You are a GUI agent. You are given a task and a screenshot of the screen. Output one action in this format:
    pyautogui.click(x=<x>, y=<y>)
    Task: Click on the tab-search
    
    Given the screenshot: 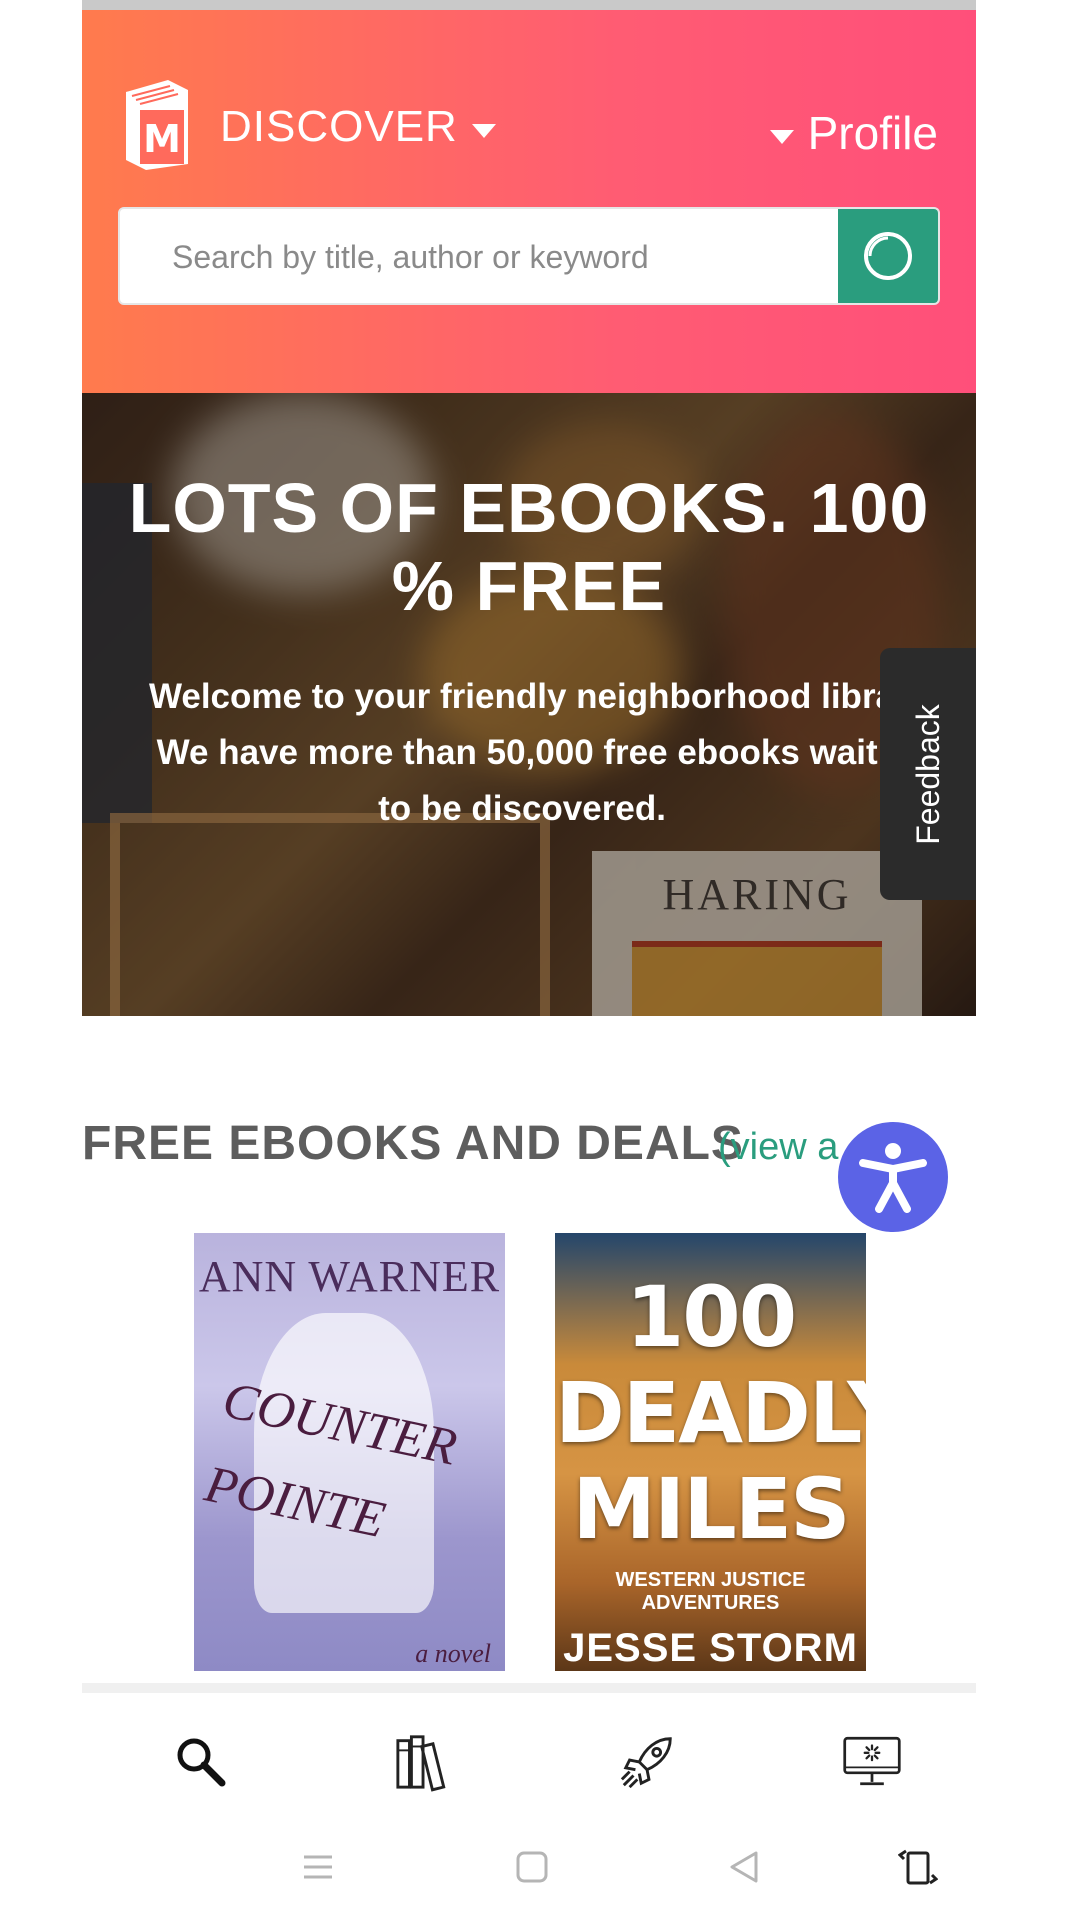 What is the action you would take?
    pyautogui.click(x=200, y=1761)
    